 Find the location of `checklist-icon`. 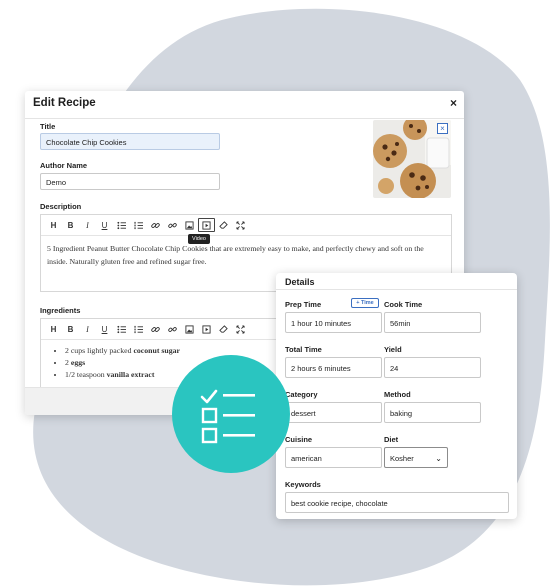

checklist-icon is located at coordinates (227, 416).